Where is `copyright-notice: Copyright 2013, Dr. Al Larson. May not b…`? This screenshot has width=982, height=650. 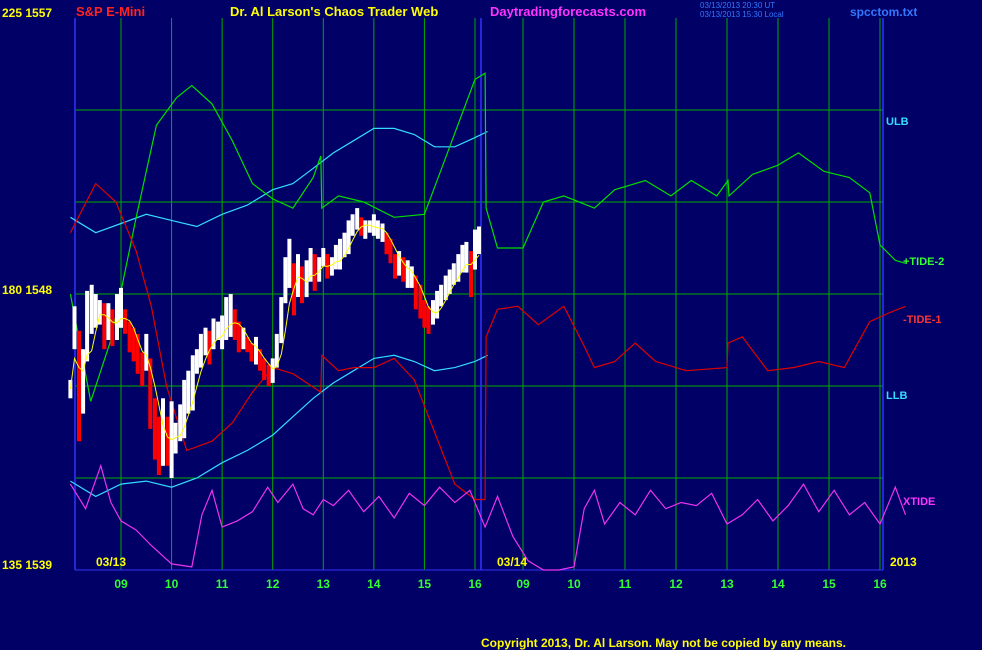
copyright-notice: Copyright 2013, Dr. Al Larson. May not b… is located at coordinates (663, 643).